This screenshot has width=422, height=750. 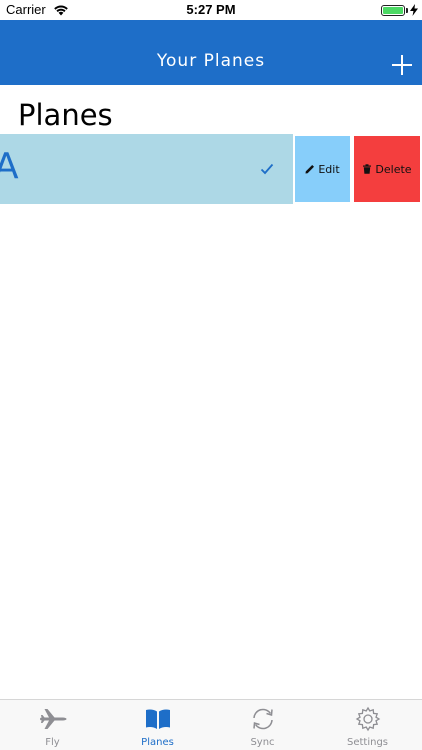 I want to click on charging-bolt-icon, so click(x=414, y=10).